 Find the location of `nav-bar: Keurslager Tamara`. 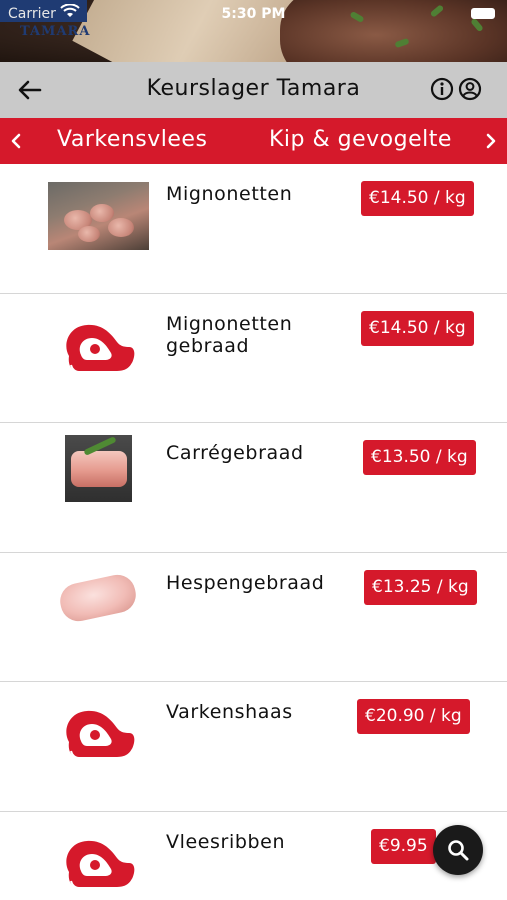

nav-bar: Keurslager Tamara is located at coordinates (253, 90).